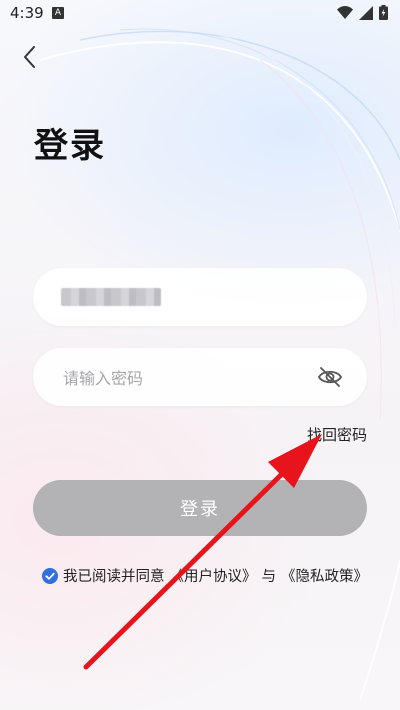 This screenshot has width=400, height=710. I want to click on battery-icon, so click(383, 12).